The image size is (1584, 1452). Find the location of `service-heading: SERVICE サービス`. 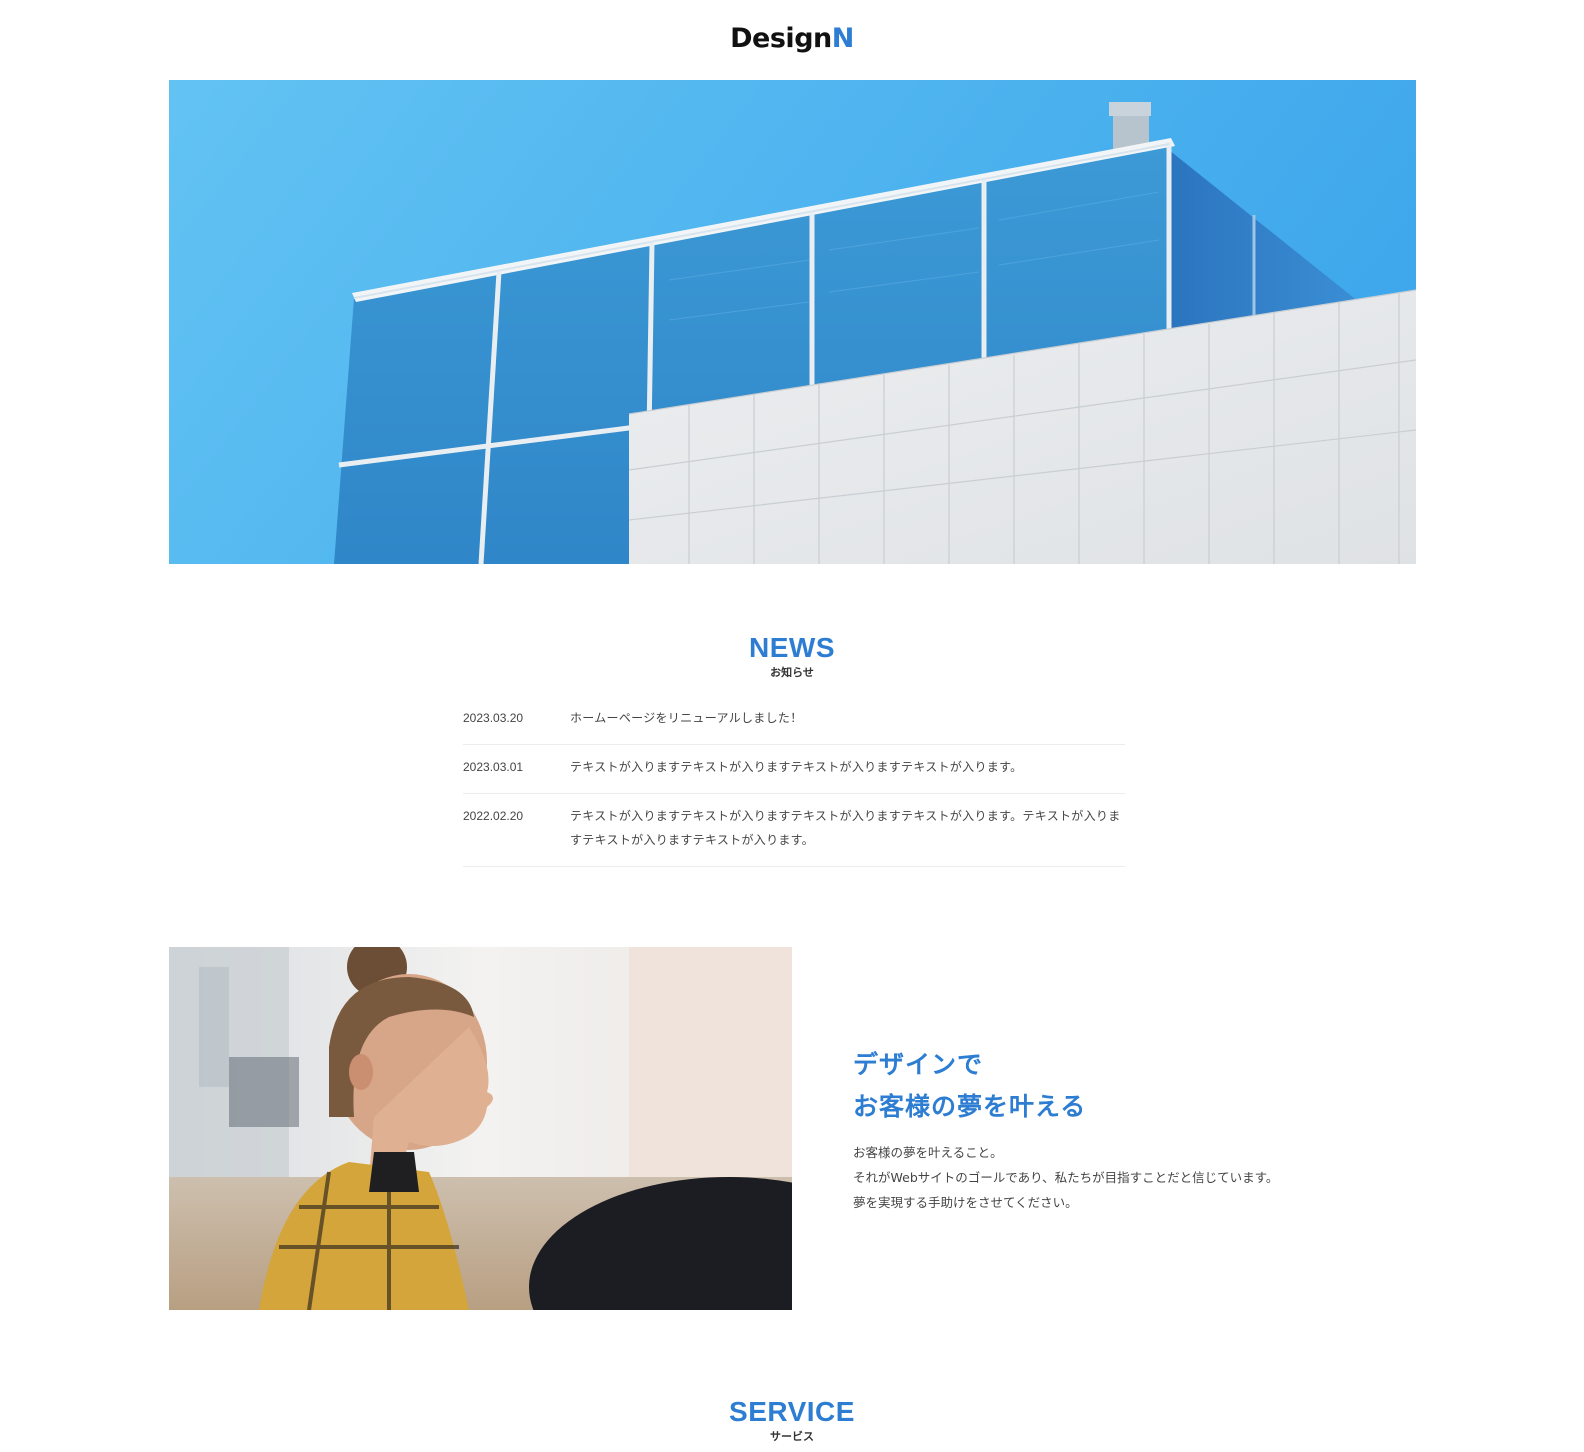

service-heading: SERVICE サービス is located at coordinates (792, 1420).